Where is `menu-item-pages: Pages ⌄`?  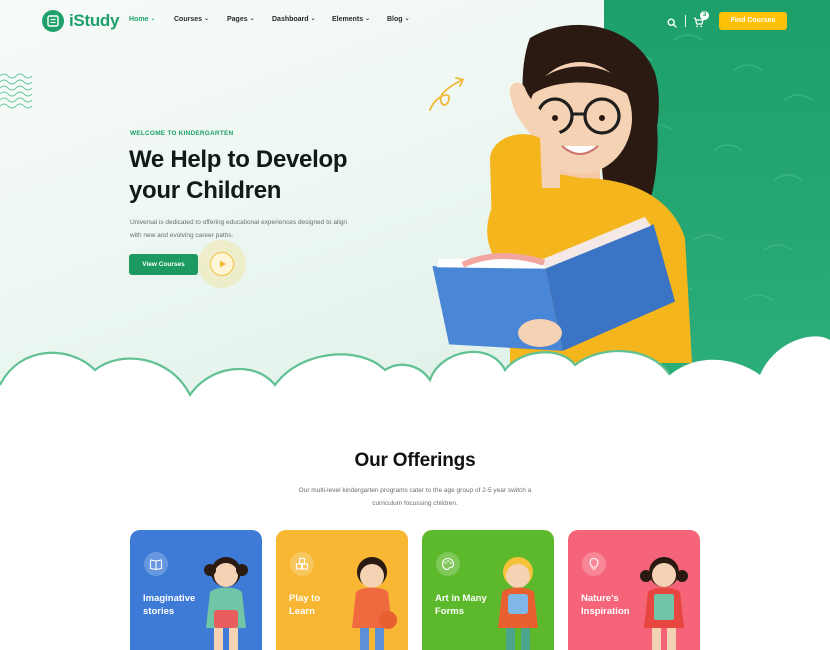 menu-item-pages: Pages ⌄ is located at coordinates (249, 19).